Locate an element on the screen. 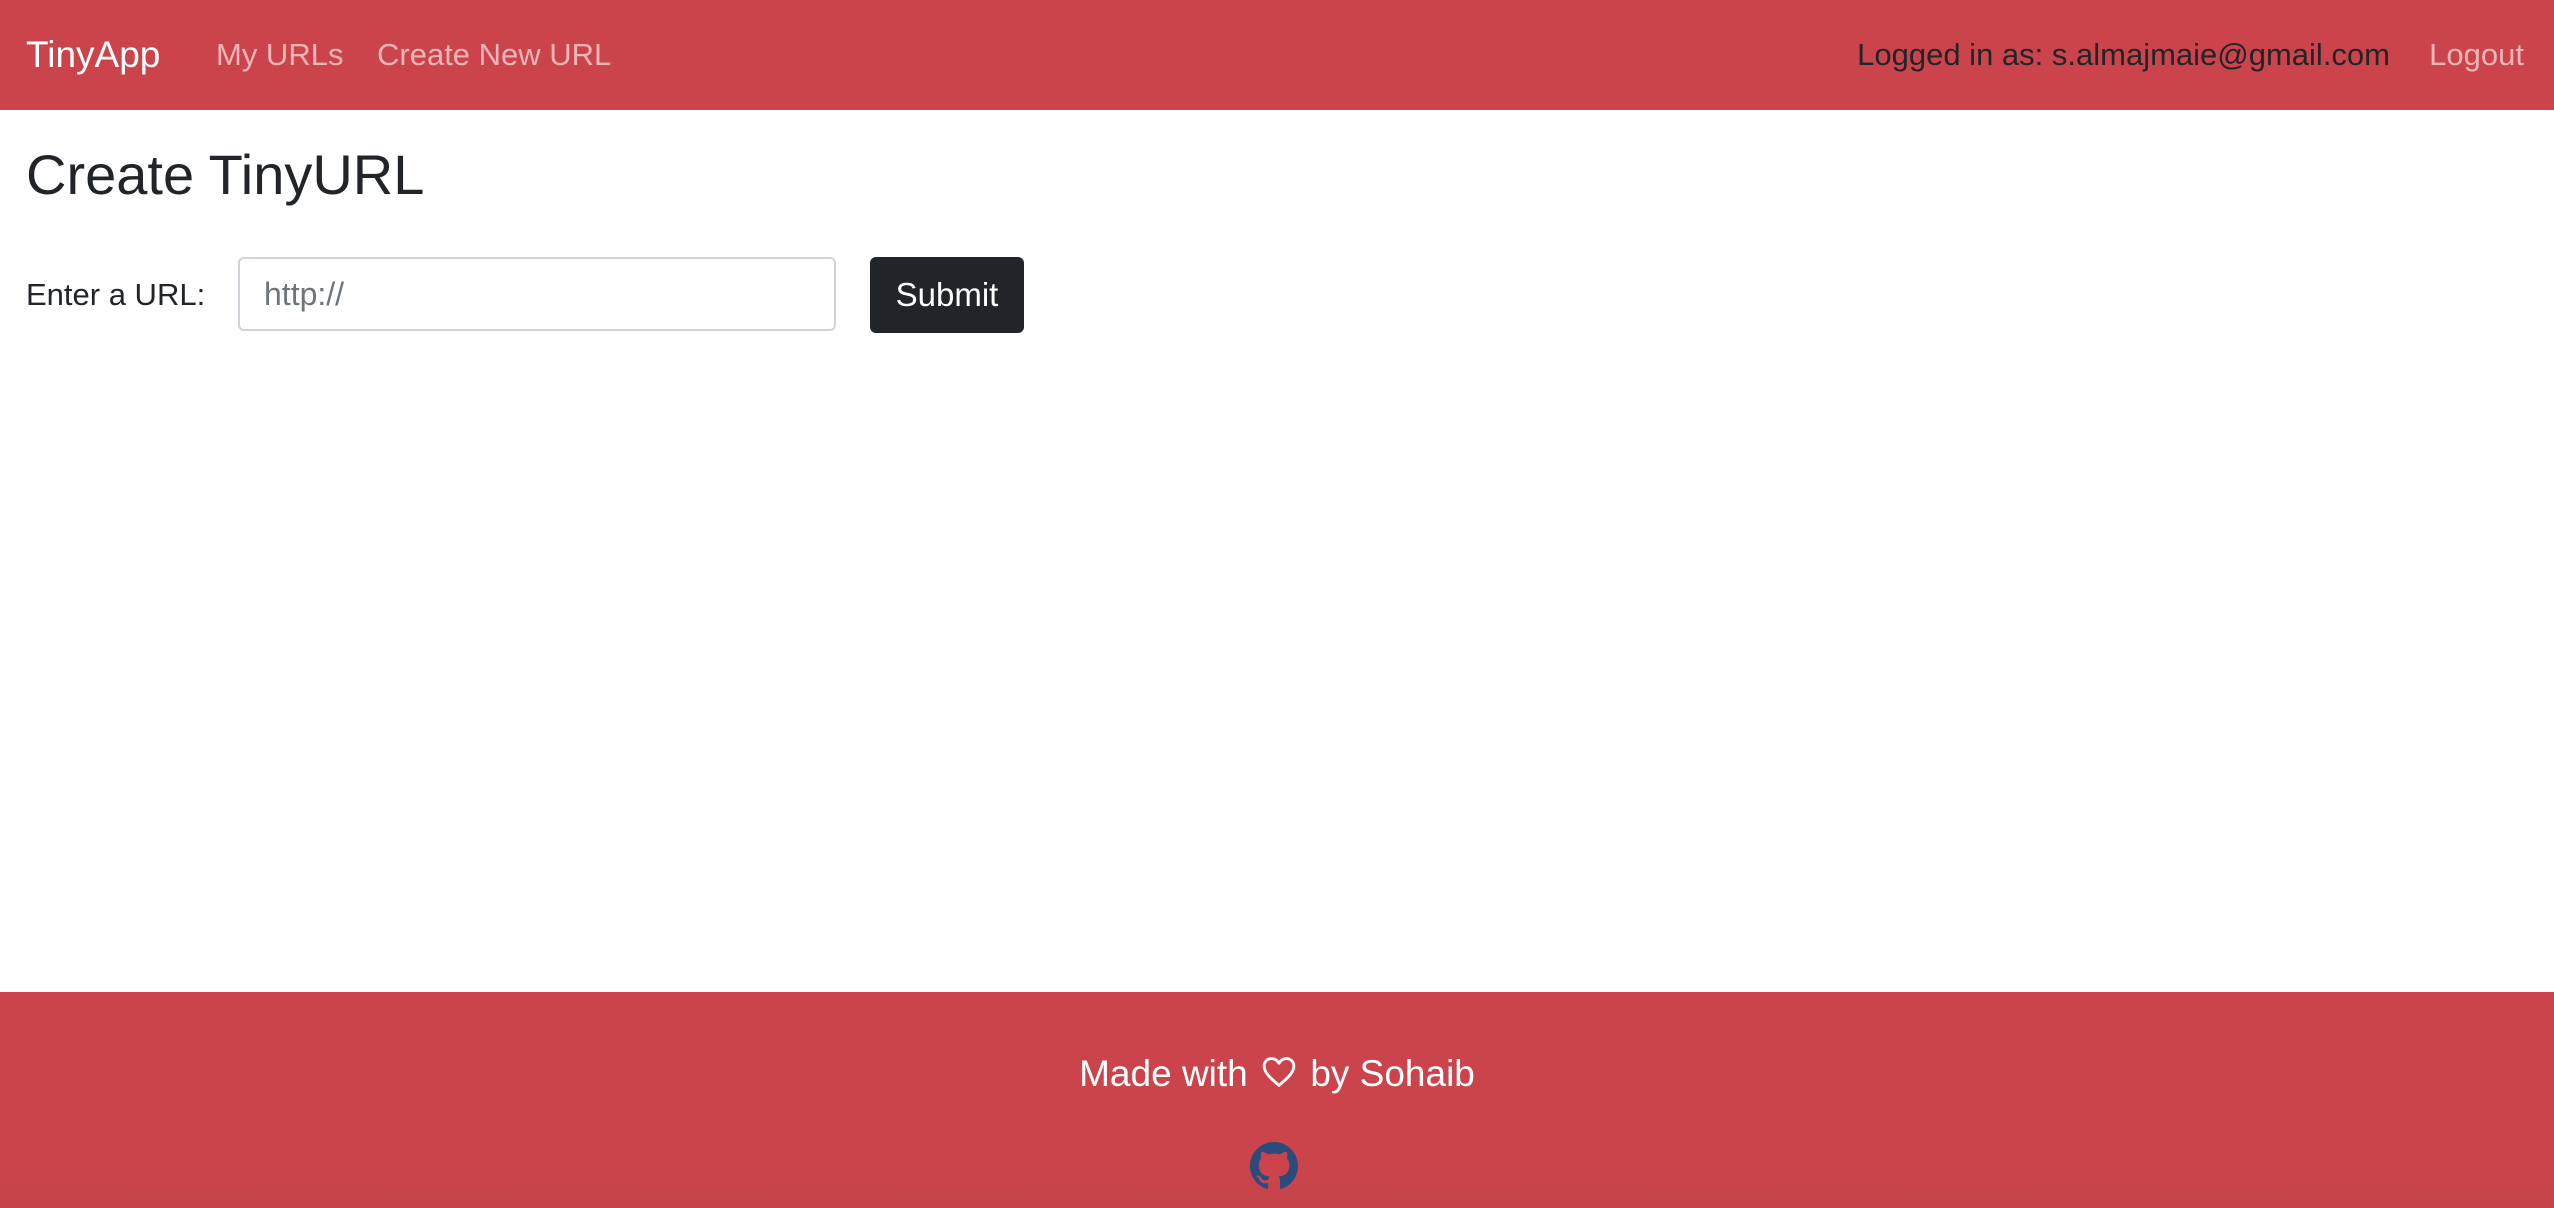 This screenshot has width=2554, height=1208. page-title: Create TinyURL is located at coordinates (225, 174).